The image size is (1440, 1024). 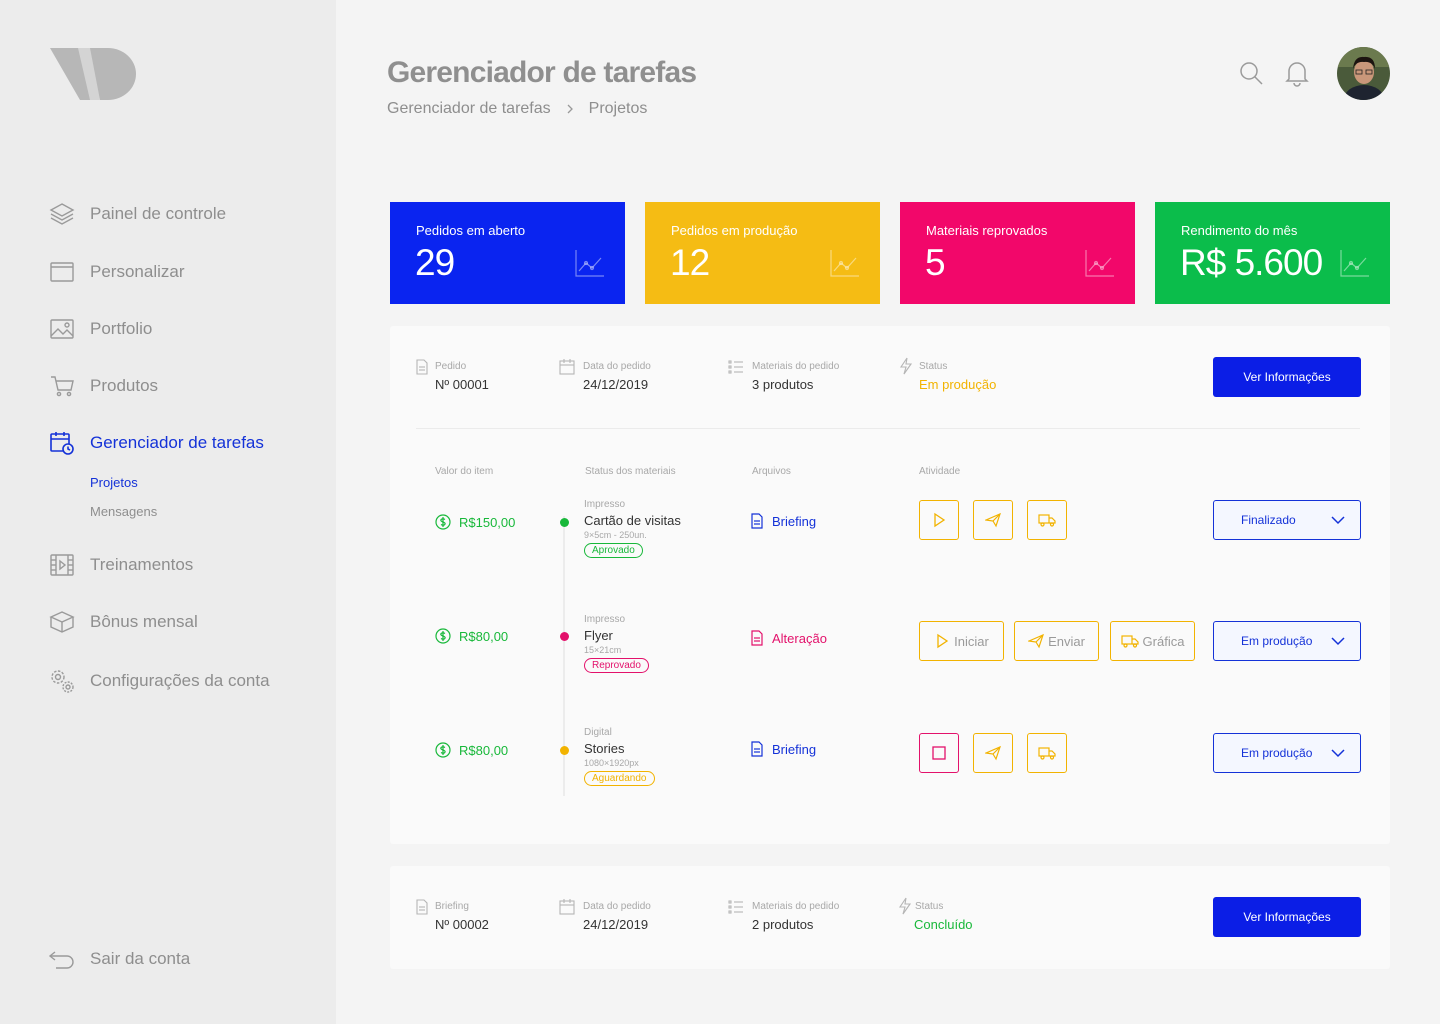 I want to click on nav-label: Personalizar, so click(x=137, y=271).